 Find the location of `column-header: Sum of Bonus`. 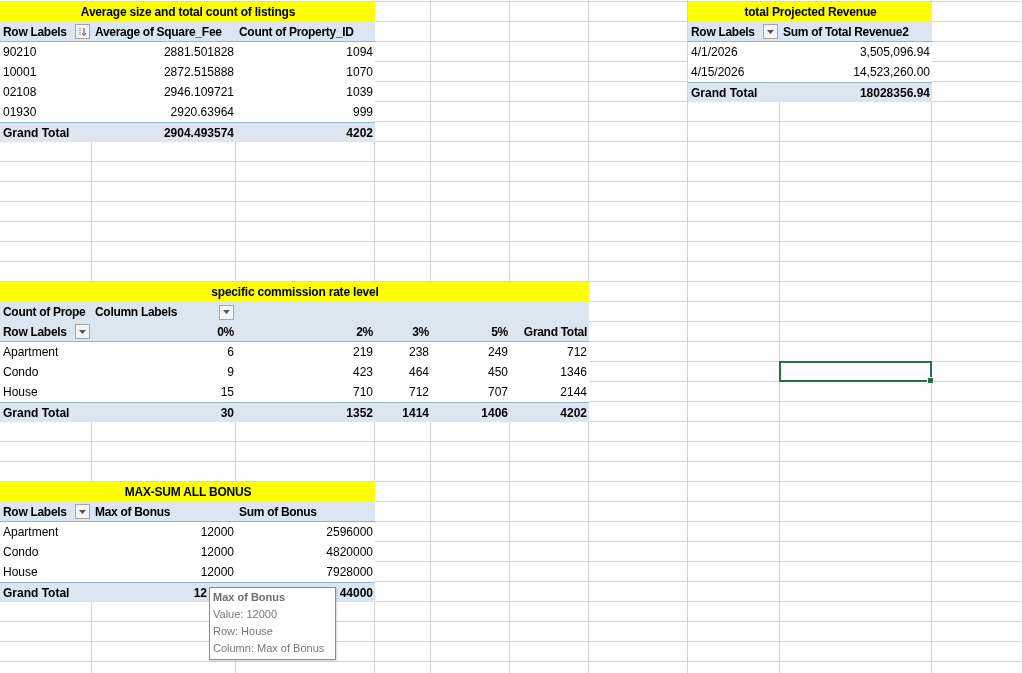

column-header: Sum of Bonus is located at coordinates (278, 511).